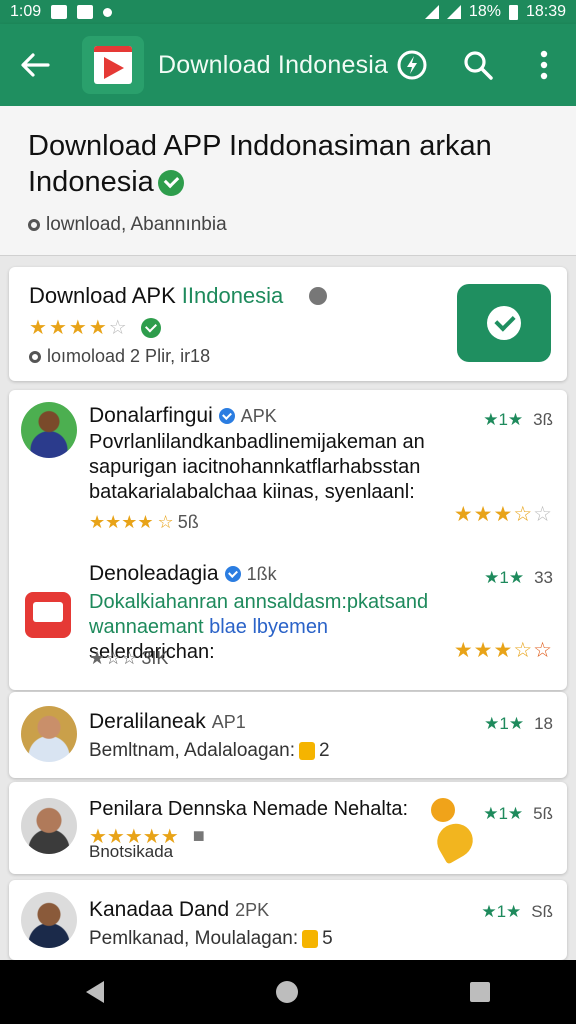  Describe the element at coordinates (188, 522) in the screenshot. I see `review-count: 5ß` at that location.